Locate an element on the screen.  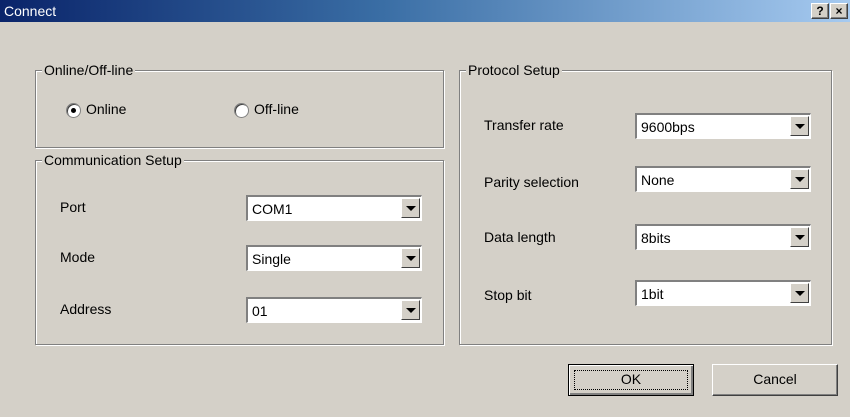
transfer-rate-select: 9600bps is located at coordinates (723, 126).